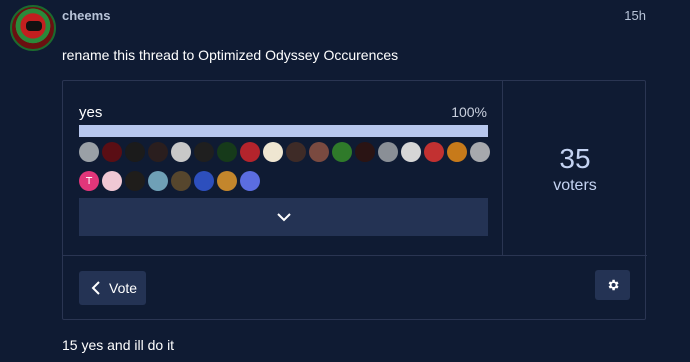  I want to click on voter-count-number: 35, so click(575, 158).